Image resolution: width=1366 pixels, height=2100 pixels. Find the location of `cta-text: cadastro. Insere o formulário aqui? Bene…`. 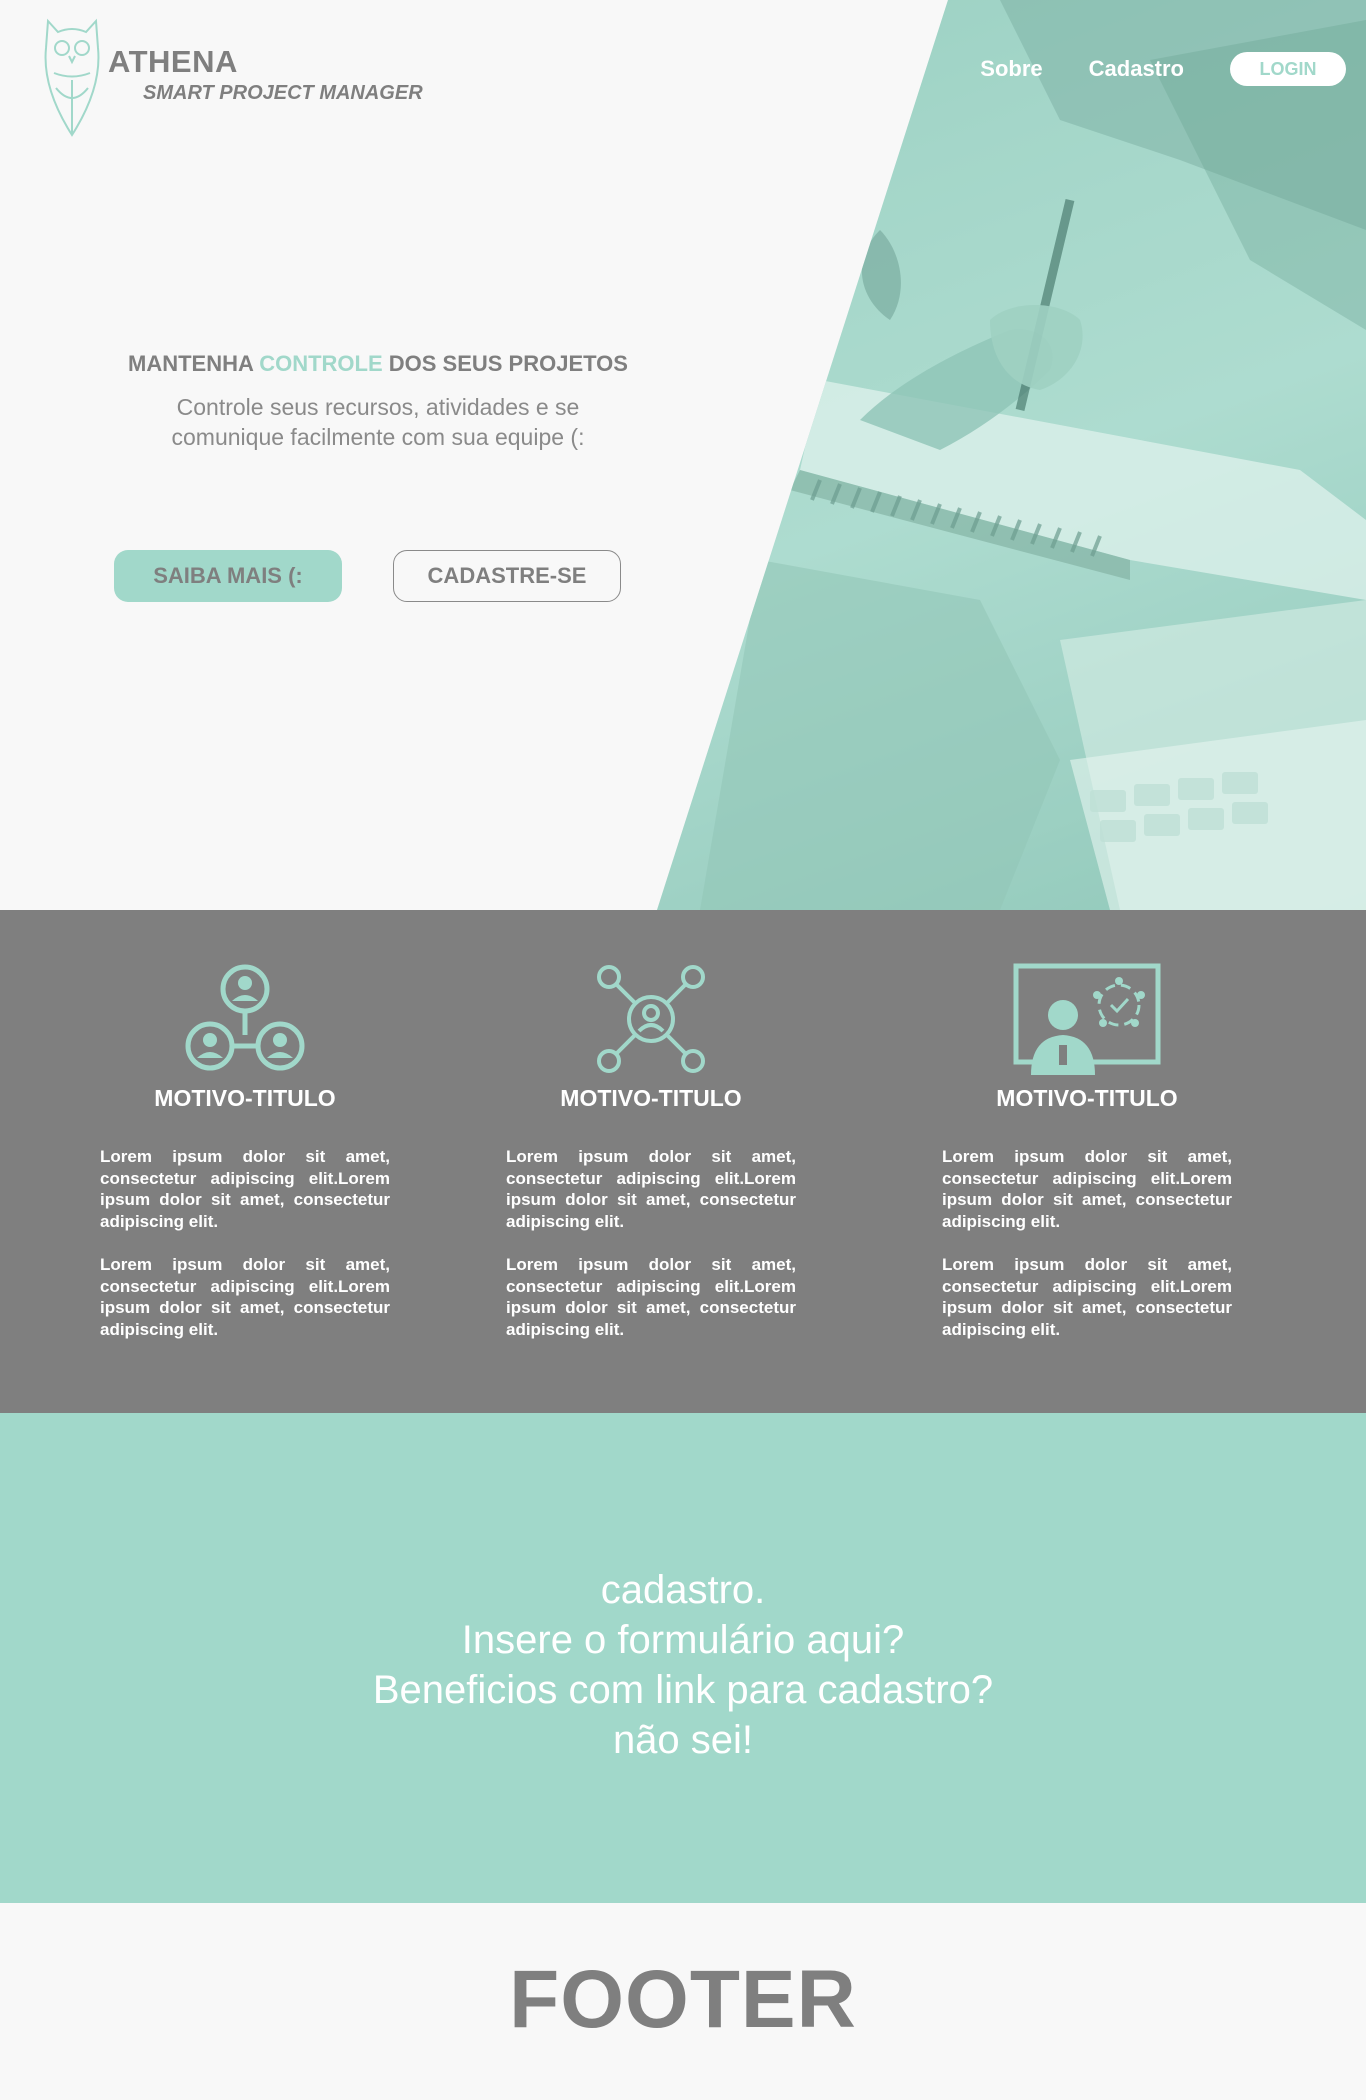

cta-text: cadastro. Insere o formulário aqui? Bene… is located at coordinates (683, 1665).